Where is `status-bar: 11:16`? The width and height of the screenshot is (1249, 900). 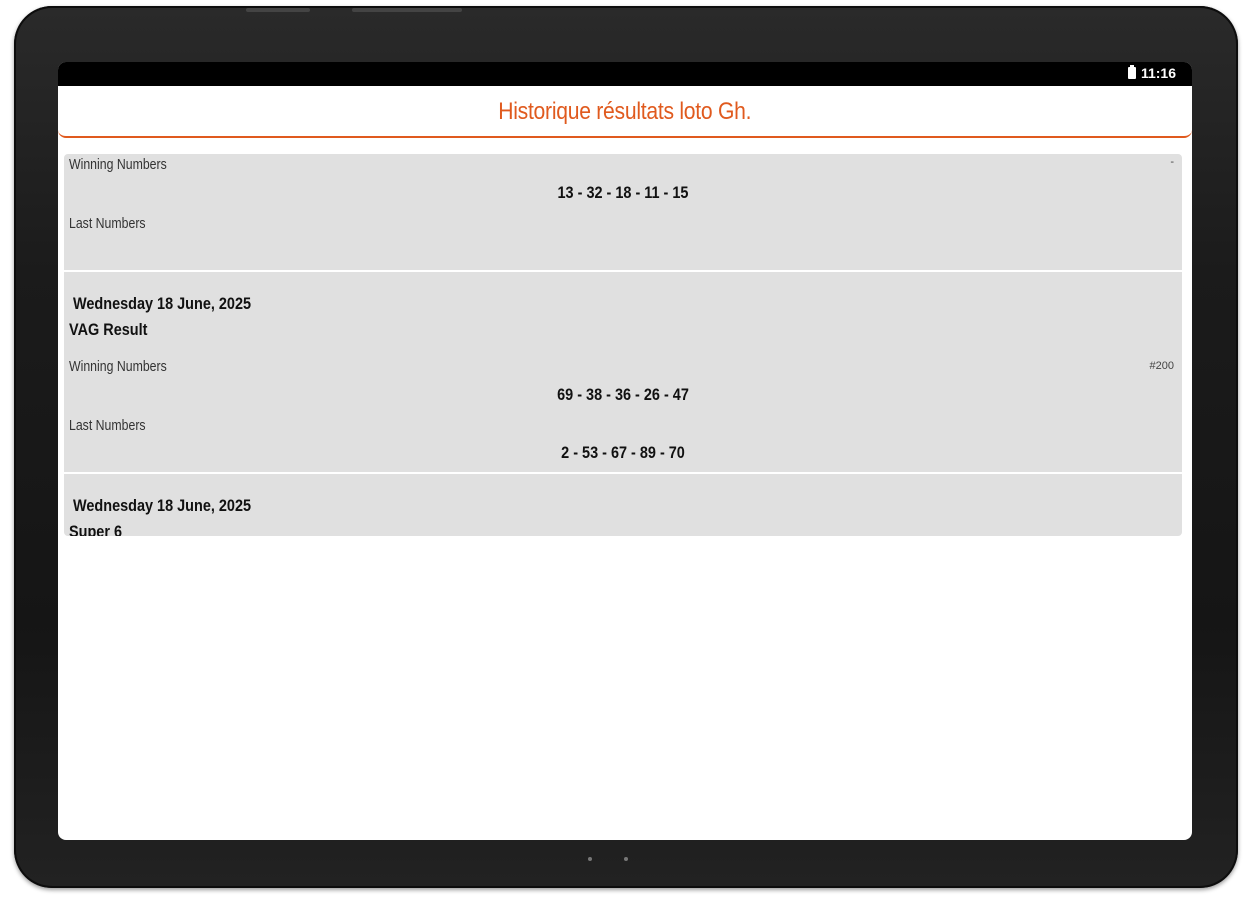
status-bar: 11:16 is located at coordinates (625, 74).